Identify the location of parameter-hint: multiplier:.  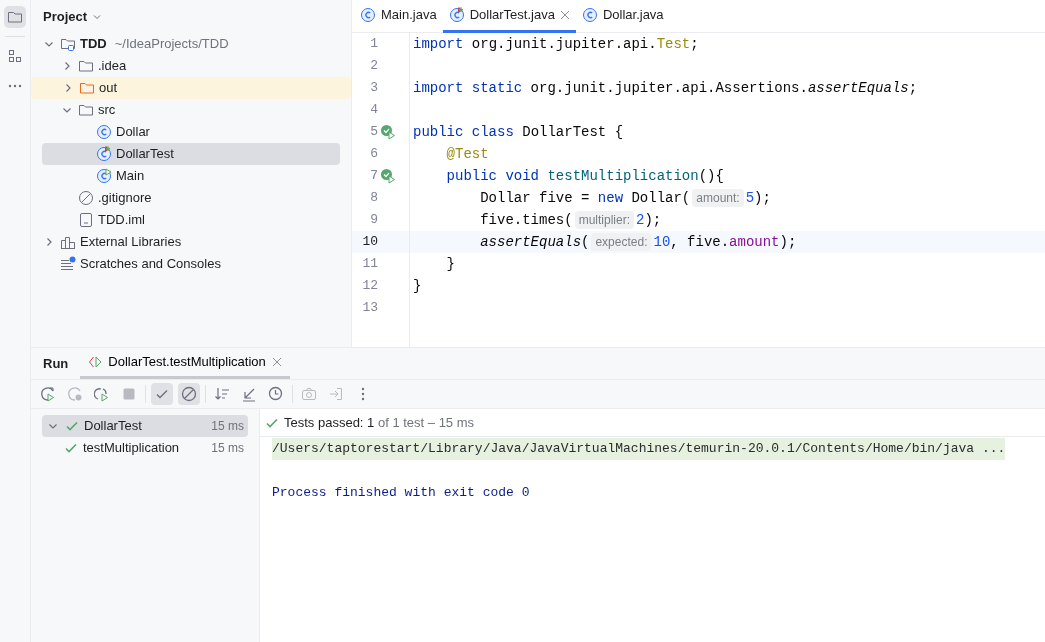
(604, 220).